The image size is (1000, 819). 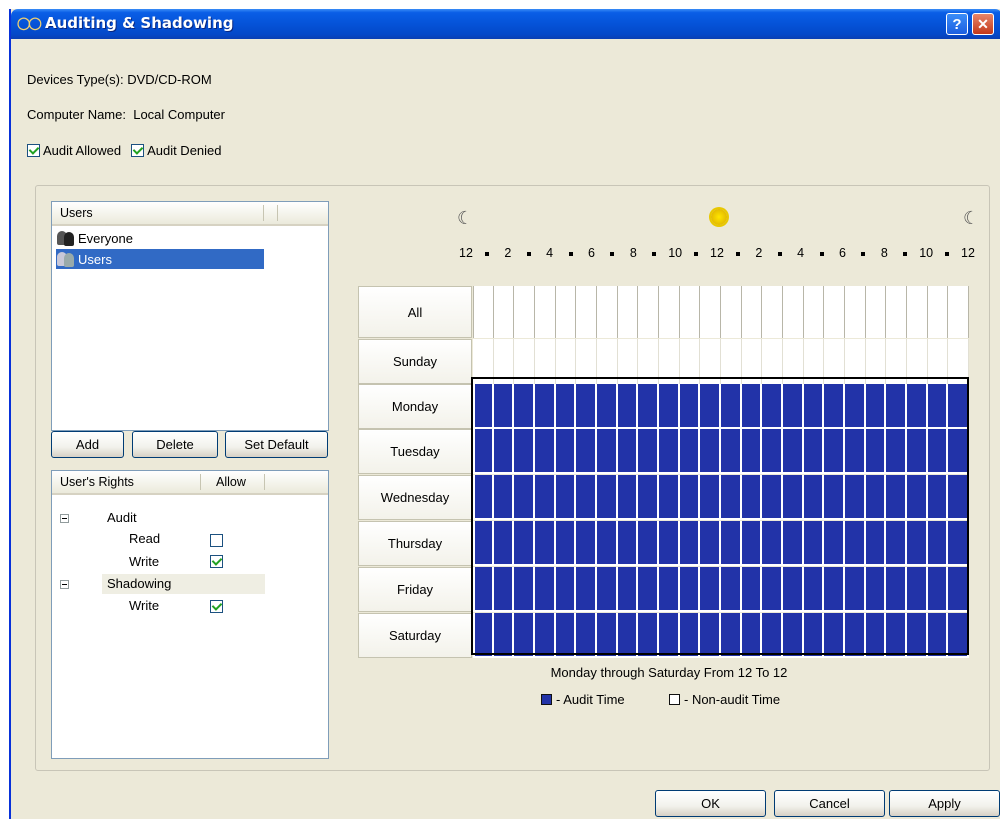 What do you see at coordinates (505, 24) in the screenshot?
I see `title-bar: ◯◯ Auditing & Shadowing ? ✕` at bounding box center [505, 24].